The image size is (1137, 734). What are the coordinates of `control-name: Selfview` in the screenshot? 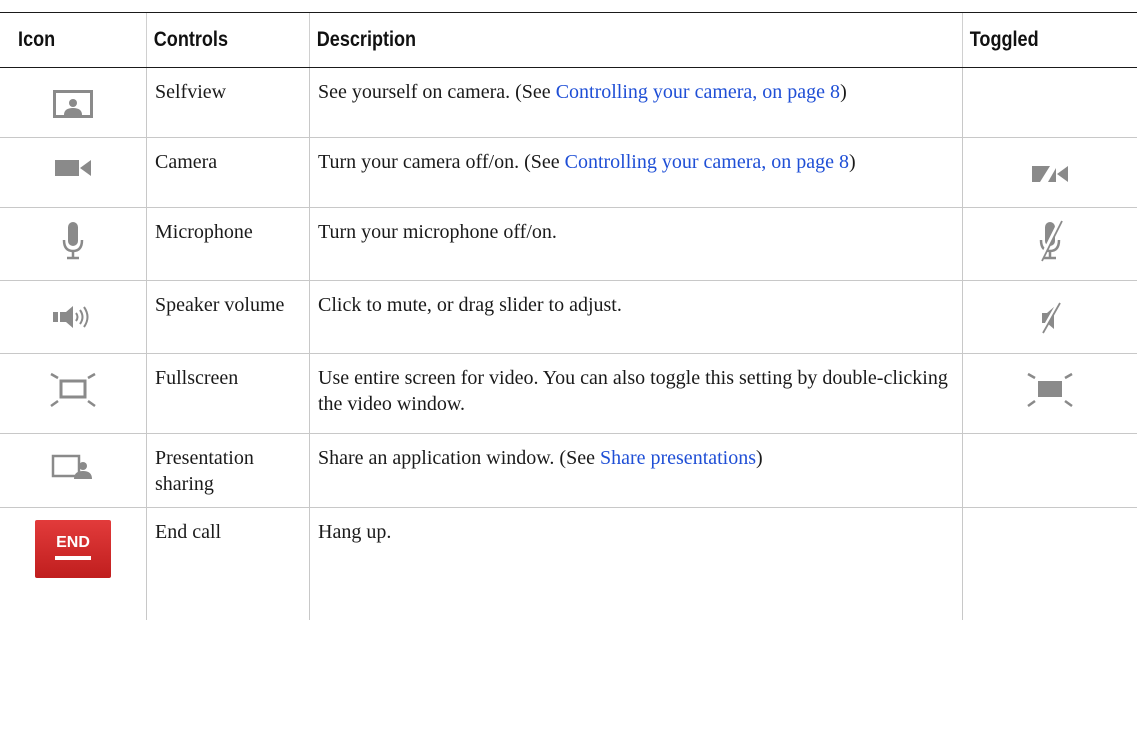 It's located at (227, 102).